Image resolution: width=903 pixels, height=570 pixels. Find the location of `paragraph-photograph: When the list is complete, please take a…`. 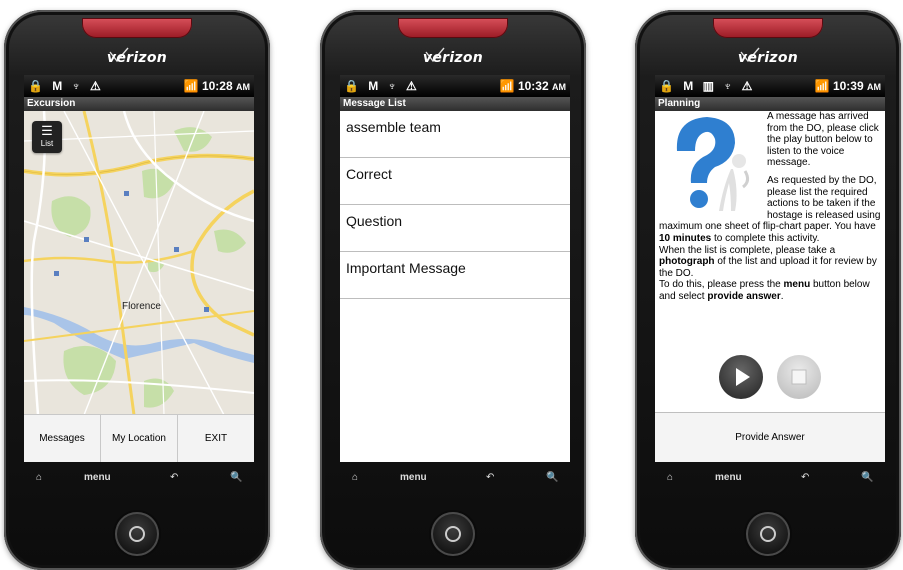

paragraph-photograph: When the list is complete, please take a… is located at coordinates (768, 261).